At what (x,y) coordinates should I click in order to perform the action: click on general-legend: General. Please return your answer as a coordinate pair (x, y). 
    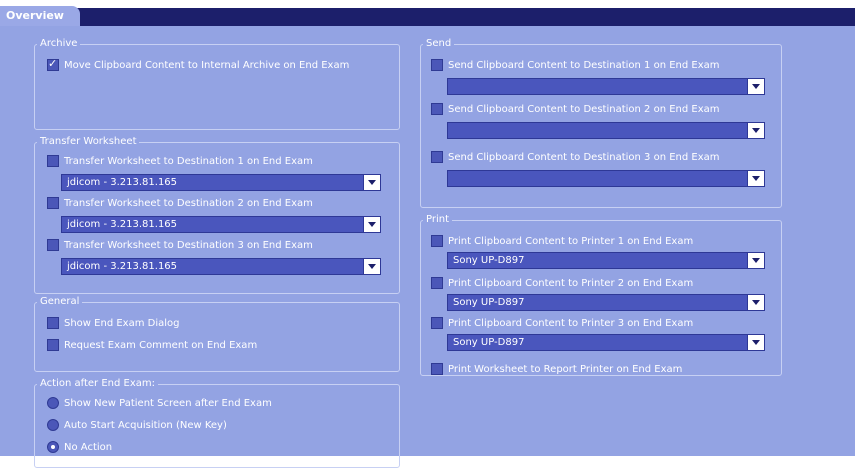
    Looking at the image, I should click on (60, 301).